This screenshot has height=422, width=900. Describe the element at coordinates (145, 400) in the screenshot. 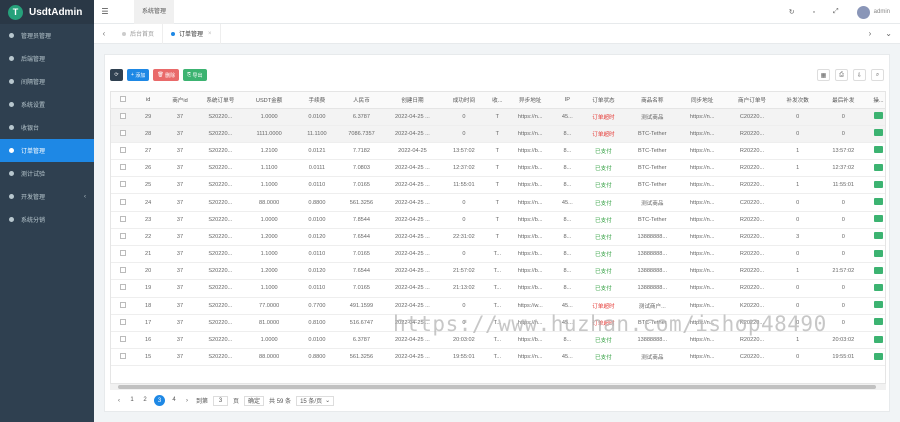

I see `page-number: 2` at that location.